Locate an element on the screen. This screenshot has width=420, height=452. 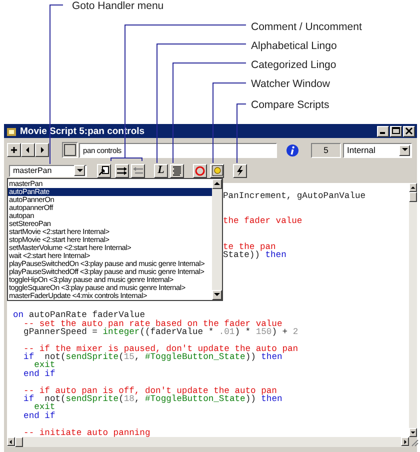
vertical-scrollbar is located at coordinates (413, 310).